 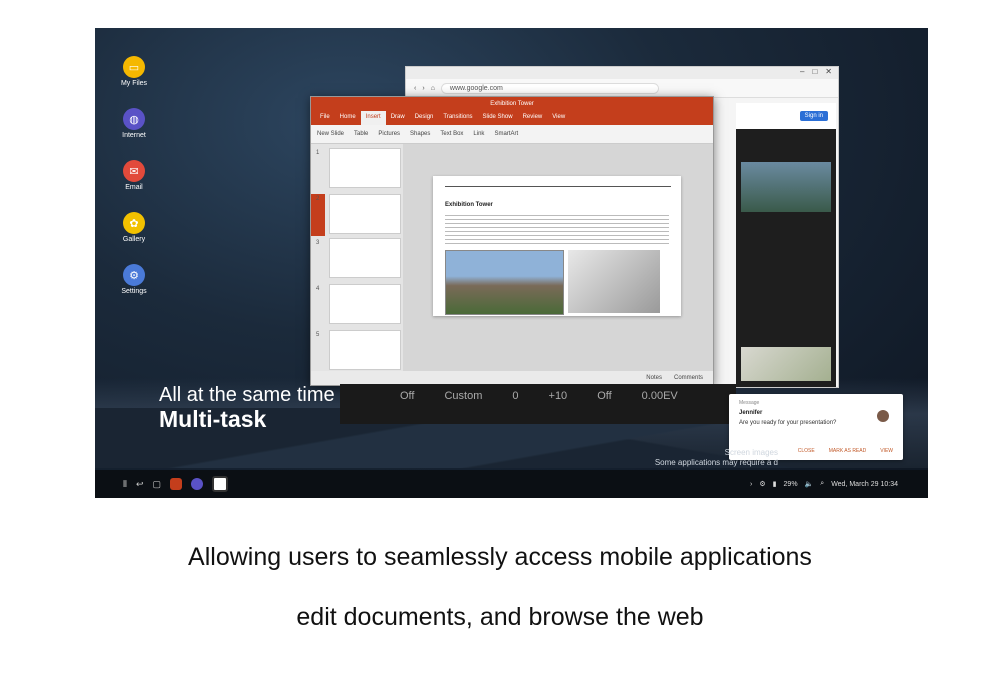 What do you see at coordinates (558, 186) in the screenshot?
I see `slide-rule` at bounding box center [558, 186].